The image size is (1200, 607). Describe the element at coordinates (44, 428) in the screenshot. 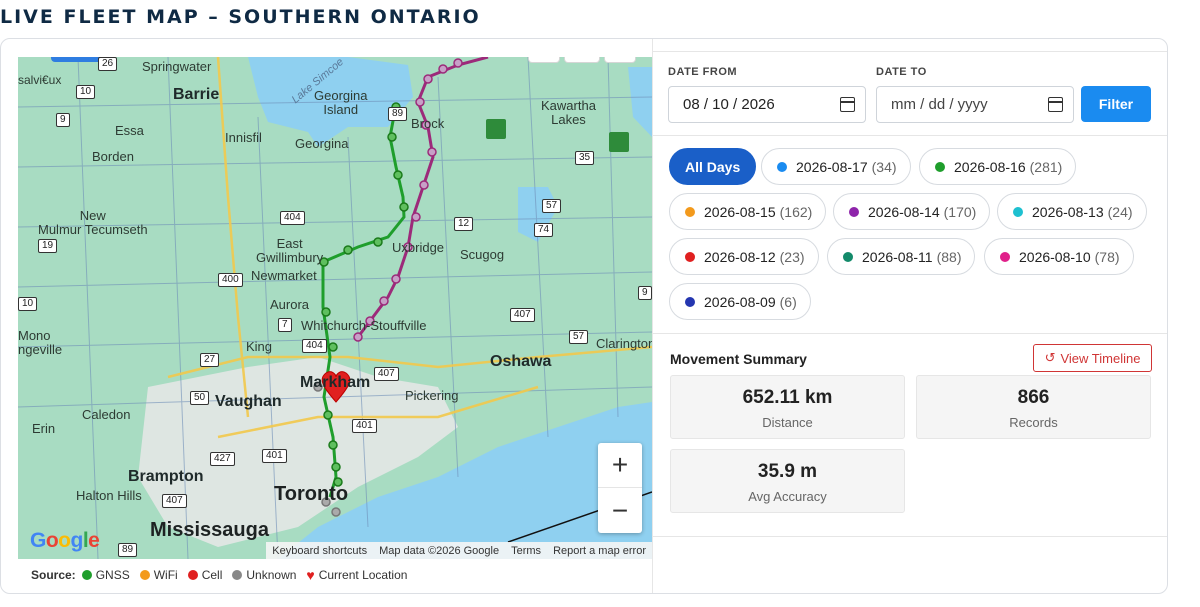

I see `place-label: Erin` at that location.